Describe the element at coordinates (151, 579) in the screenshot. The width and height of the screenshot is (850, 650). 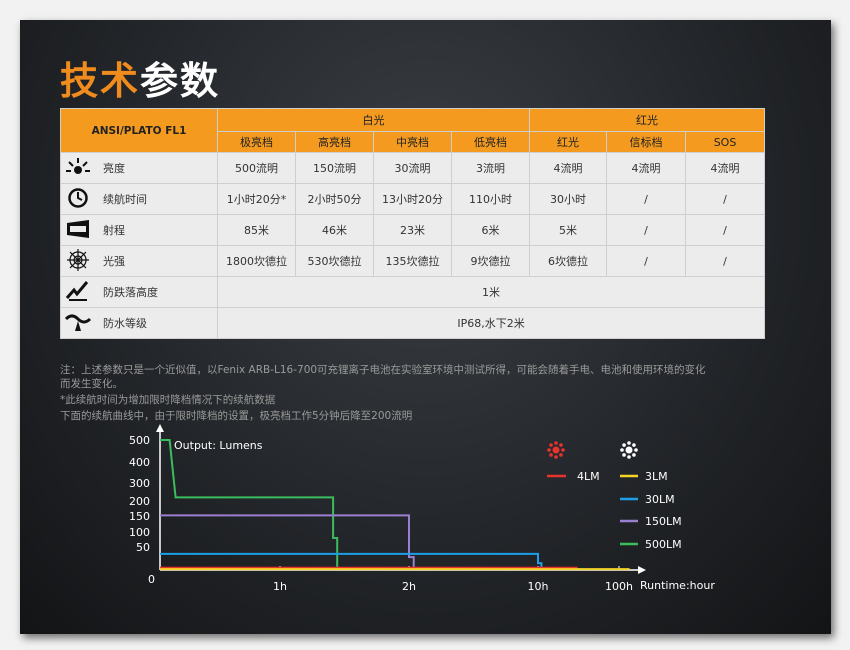
I see `y-tick-label: 0` at that location.